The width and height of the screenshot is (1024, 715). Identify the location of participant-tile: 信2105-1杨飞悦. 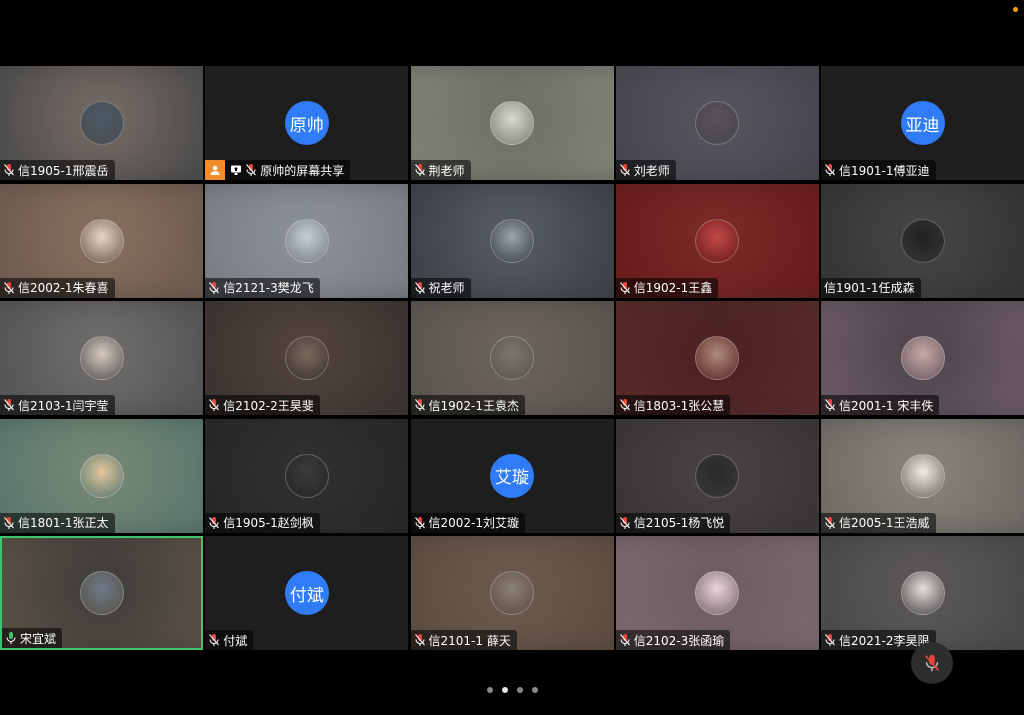
(717, 475).